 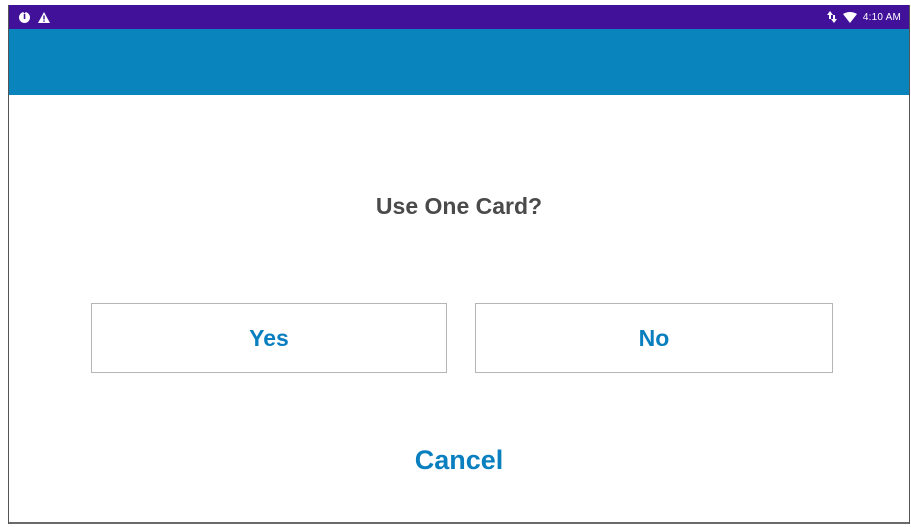 I want to click on yes-button: Yes, so click(x=269, y=338).